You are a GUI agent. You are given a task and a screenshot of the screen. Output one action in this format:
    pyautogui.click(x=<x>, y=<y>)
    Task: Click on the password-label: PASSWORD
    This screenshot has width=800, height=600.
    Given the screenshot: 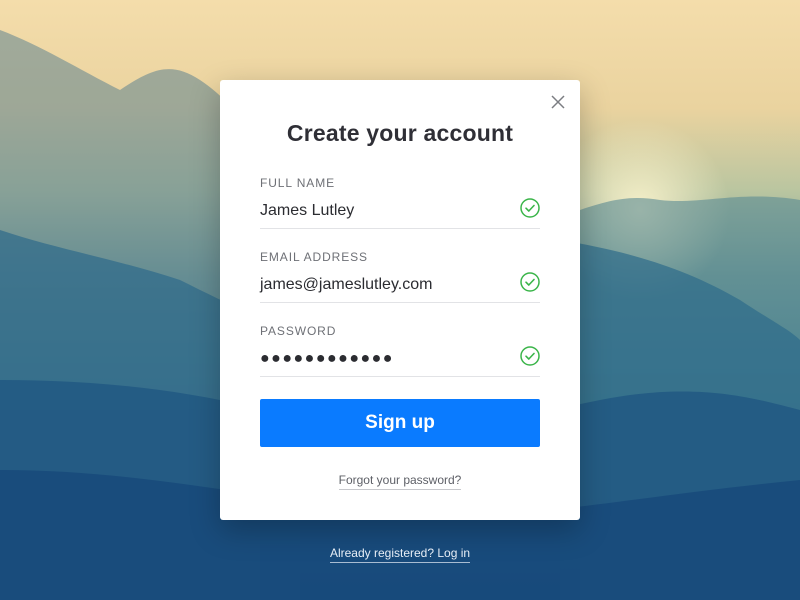 What is the action you would take?
    pyautogui.click(x=298, y=331)
    